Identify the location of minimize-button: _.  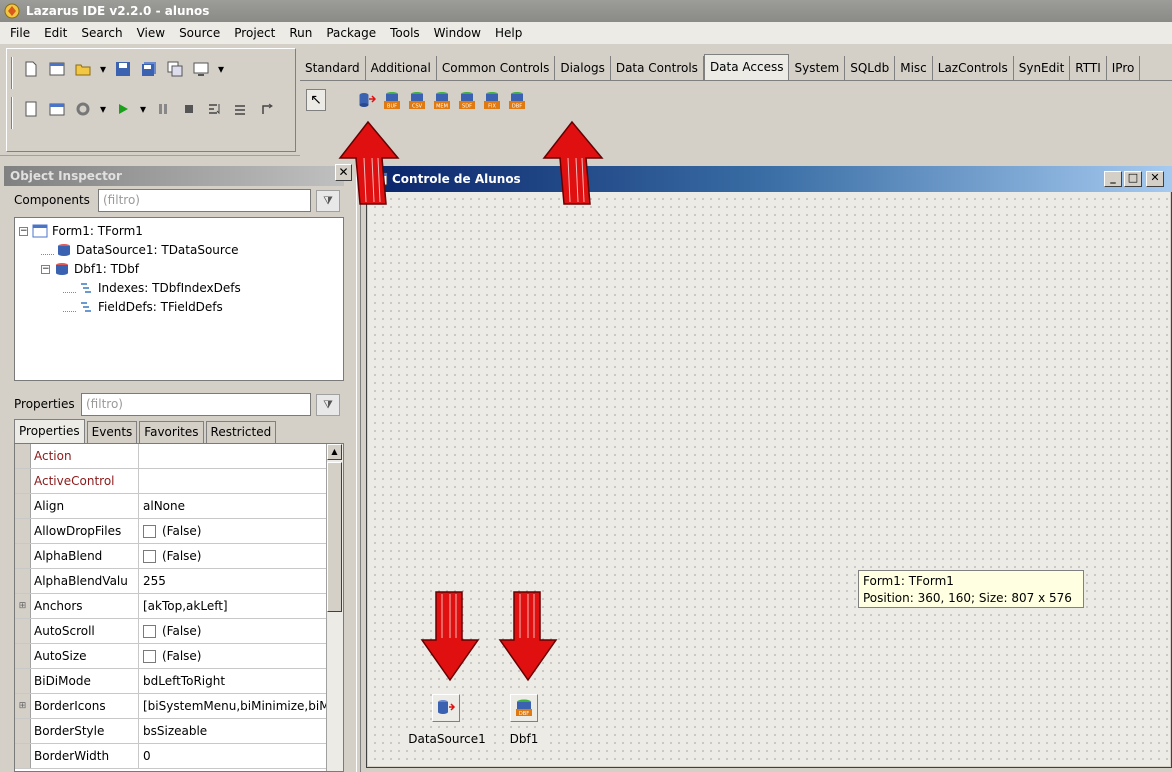
(1113, 179).